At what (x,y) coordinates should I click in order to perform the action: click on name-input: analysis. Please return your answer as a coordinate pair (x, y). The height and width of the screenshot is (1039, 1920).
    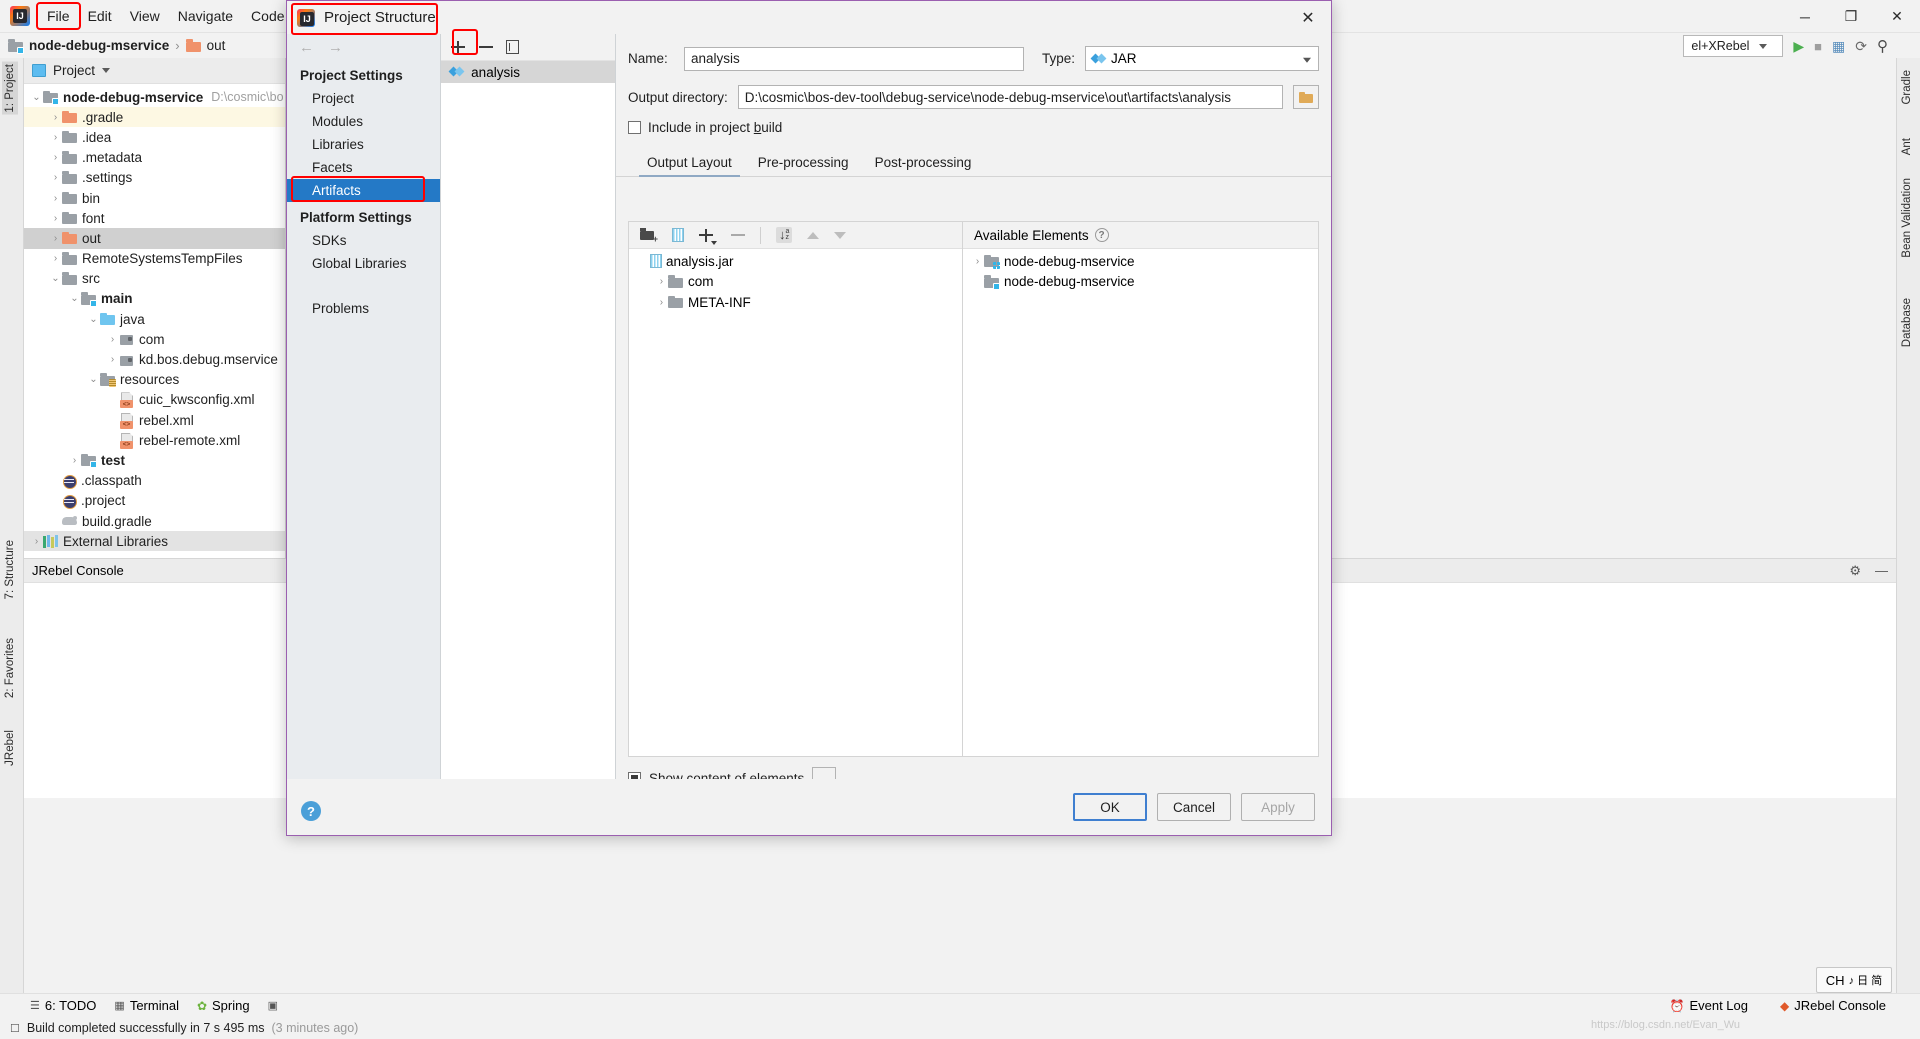
    Looking at the image, I should click on (853, 58).